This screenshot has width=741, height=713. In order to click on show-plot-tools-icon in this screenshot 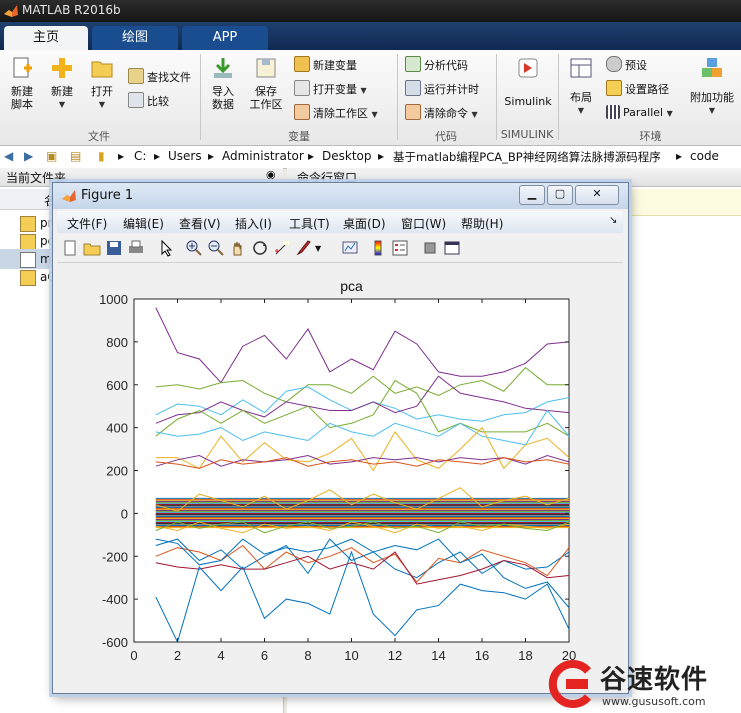, I will do `click(452, 248)`.